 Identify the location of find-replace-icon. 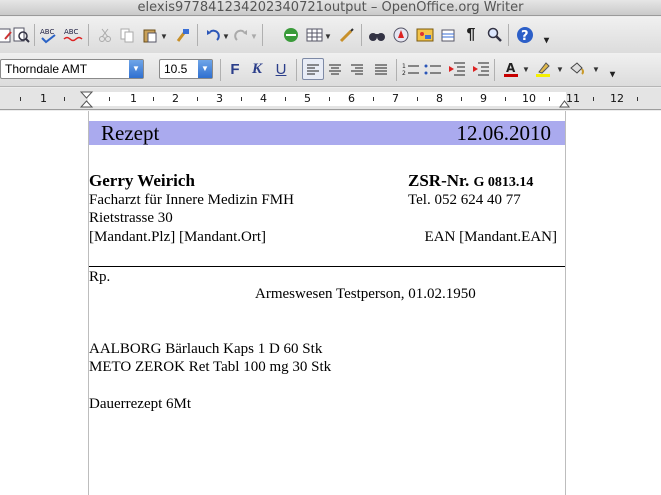
(377, 35).